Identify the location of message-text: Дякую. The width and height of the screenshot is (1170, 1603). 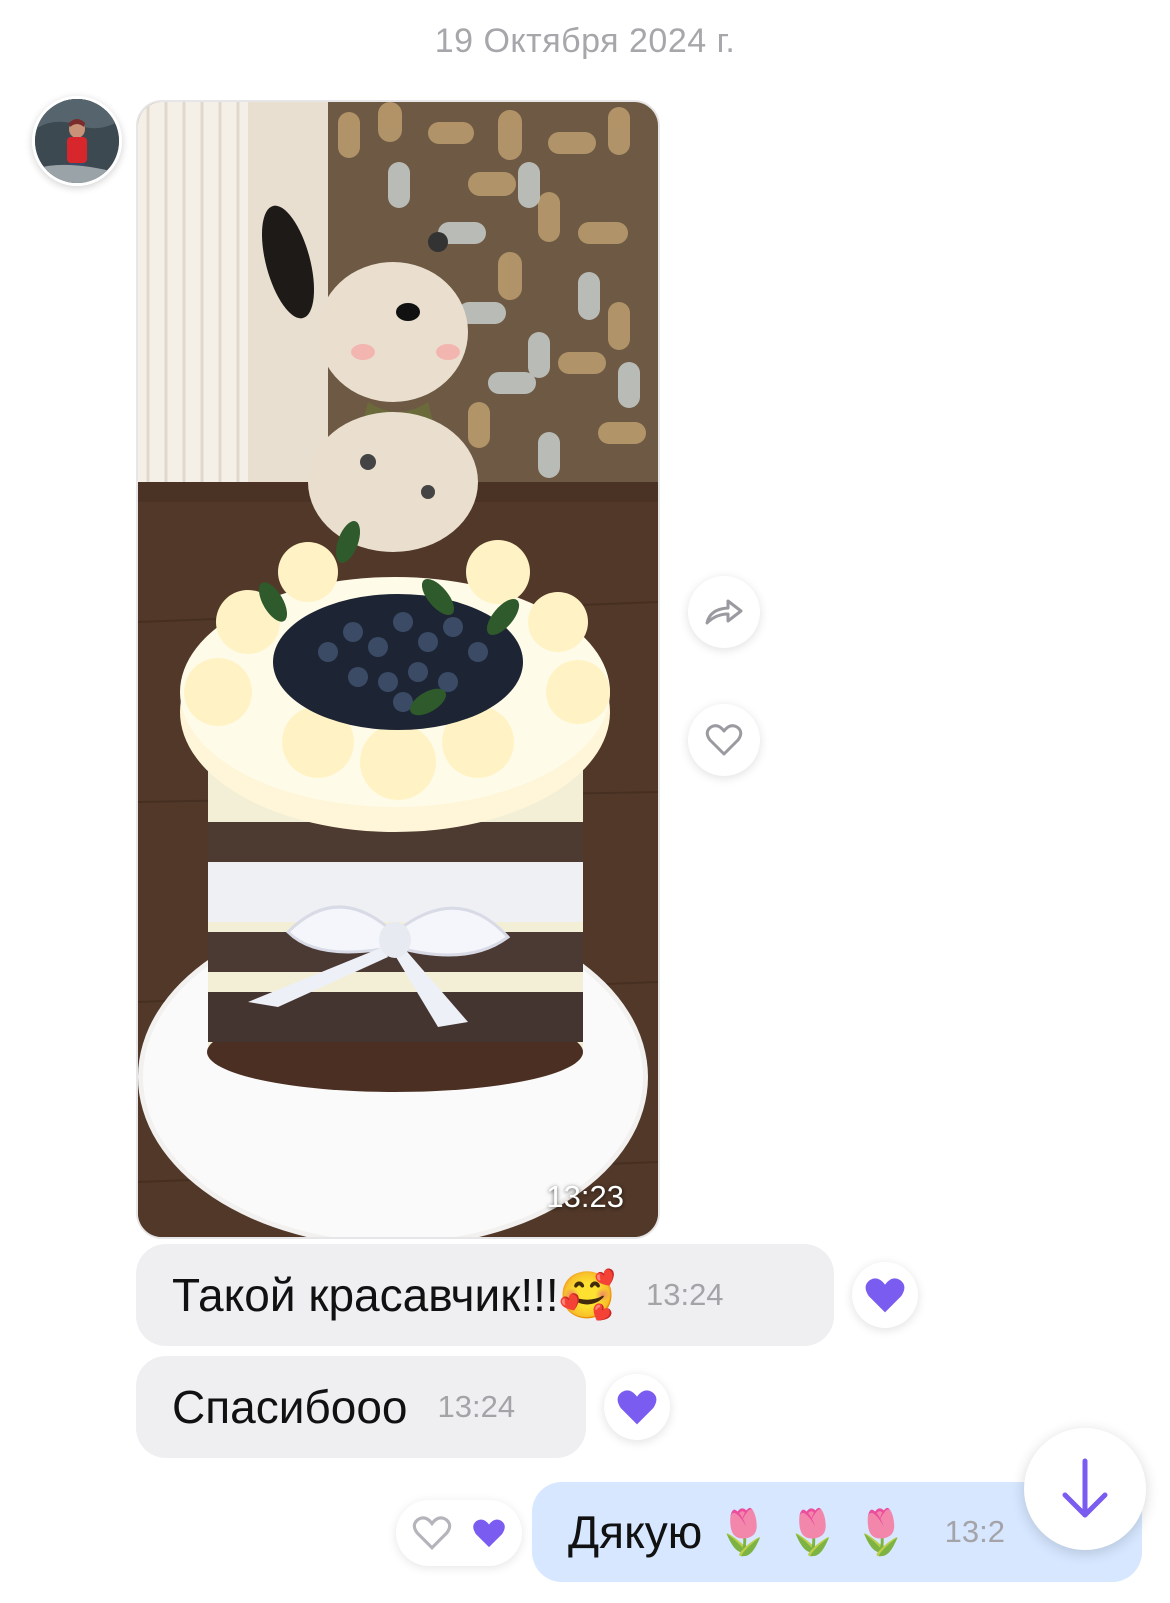
(635, 1532).